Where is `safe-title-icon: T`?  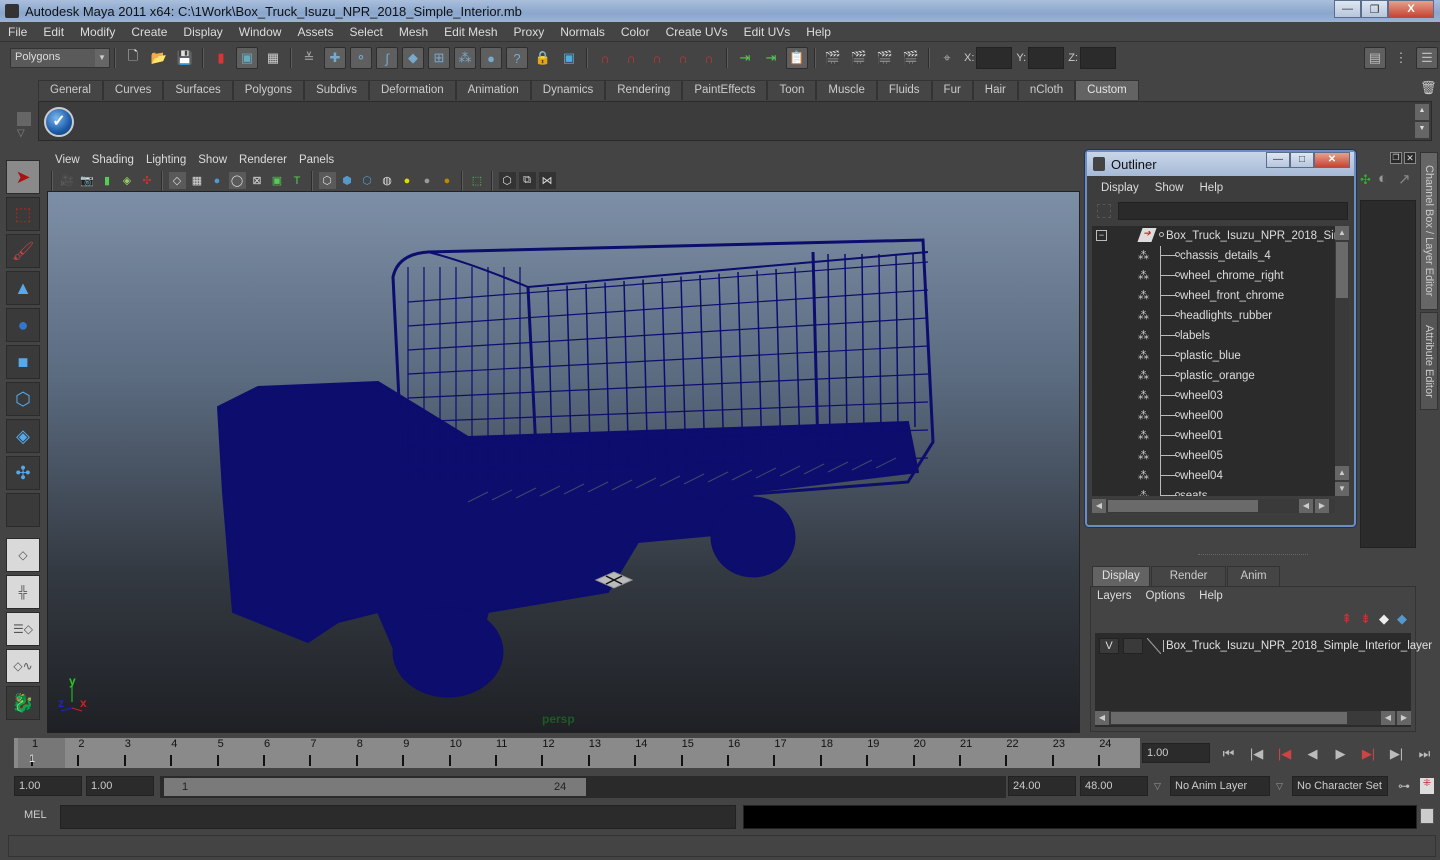
safe-title-icon: T is located at coordinates (297, 180).